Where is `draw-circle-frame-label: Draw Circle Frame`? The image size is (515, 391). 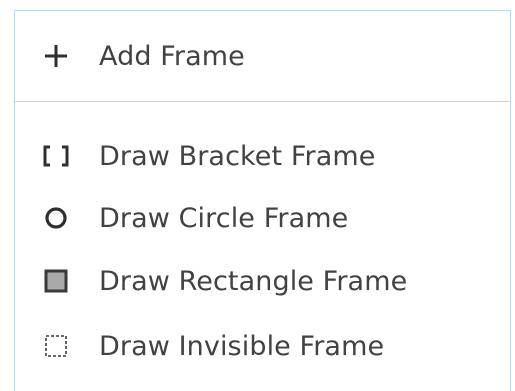 draw-circle-frame-label: Draw Circle Frame is located at coordinates (224, 218).